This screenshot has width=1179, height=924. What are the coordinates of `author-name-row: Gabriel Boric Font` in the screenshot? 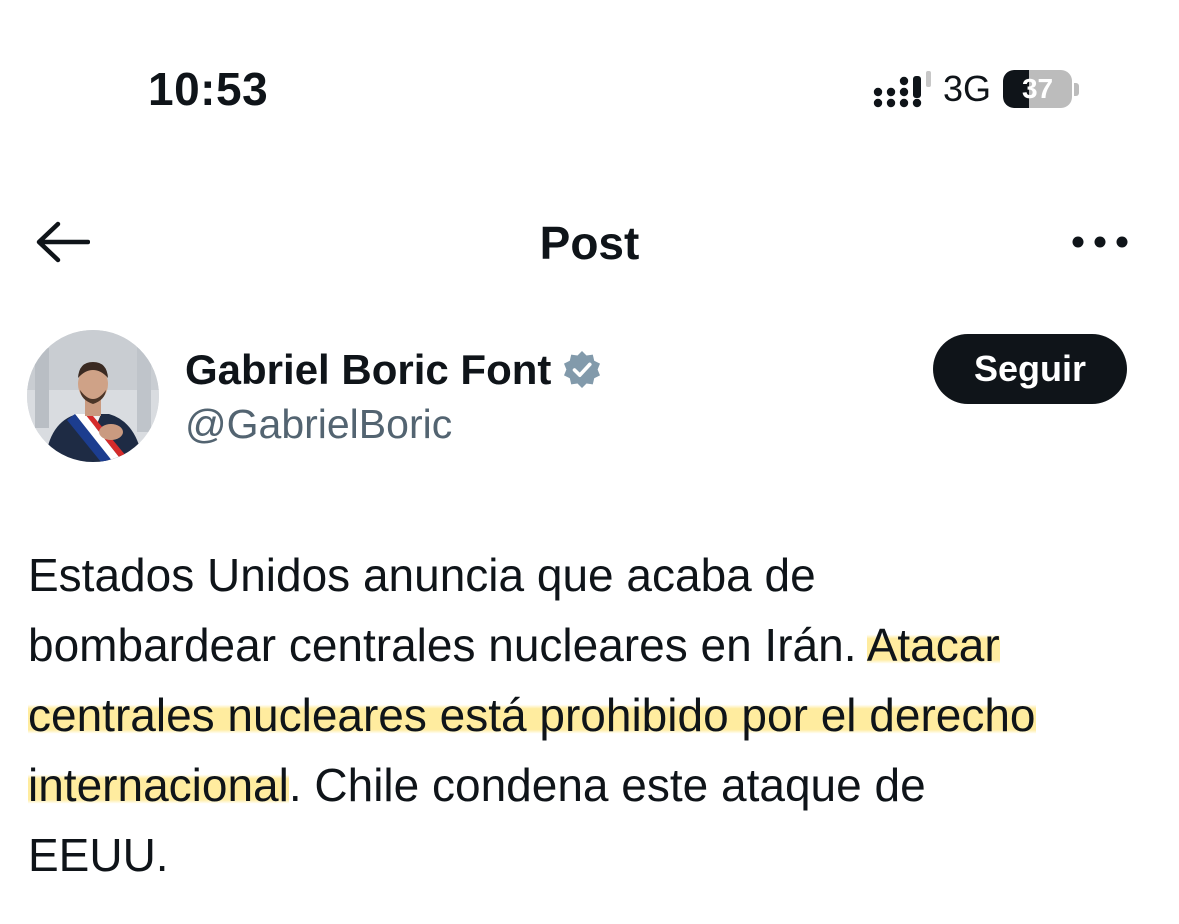 It's located at (394, 370).